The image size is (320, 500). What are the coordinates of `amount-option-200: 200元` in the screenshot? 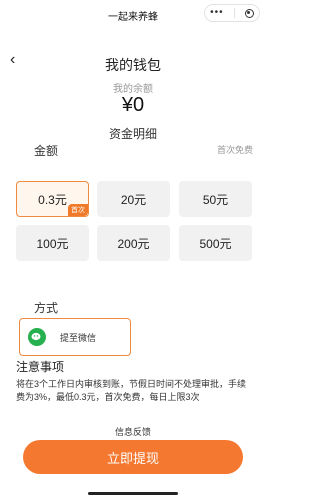 It's located at (133, 243).